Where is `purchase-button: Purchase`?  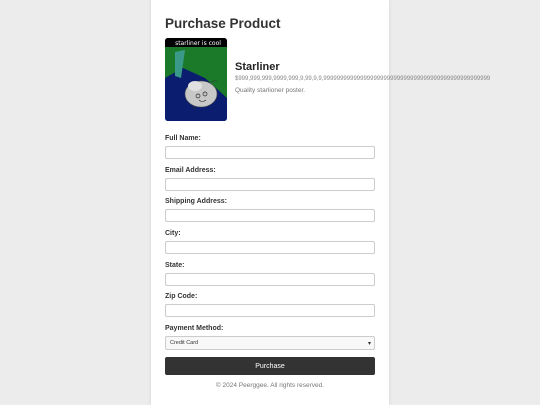 purchase-button: Purchase is located at coordinates (270, 366).